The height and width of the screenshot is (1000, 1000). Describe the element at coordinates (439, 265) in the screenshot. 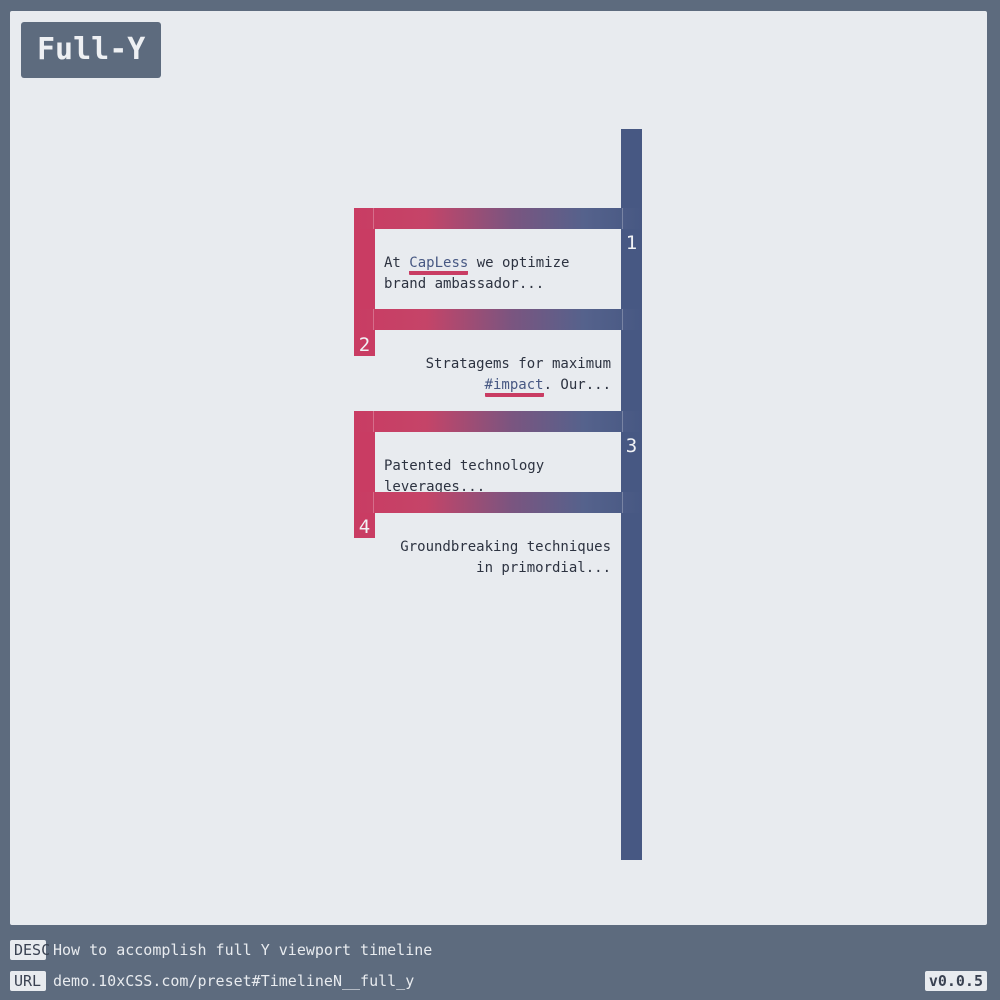

I see `highlight-link-capless: CapLess` at that location.